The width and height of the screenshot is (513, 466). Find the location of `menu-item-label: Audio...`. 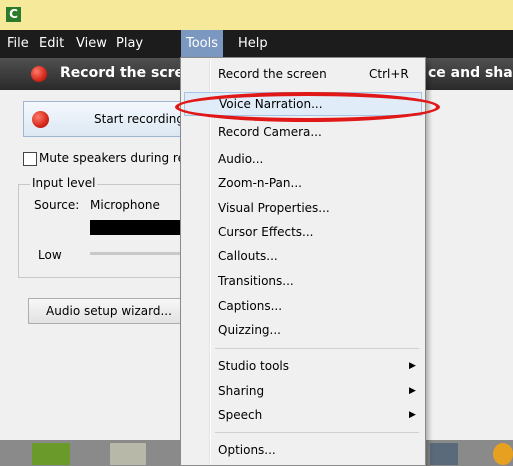

menu-item-label: Audio... is located at coordinates (241, 159).